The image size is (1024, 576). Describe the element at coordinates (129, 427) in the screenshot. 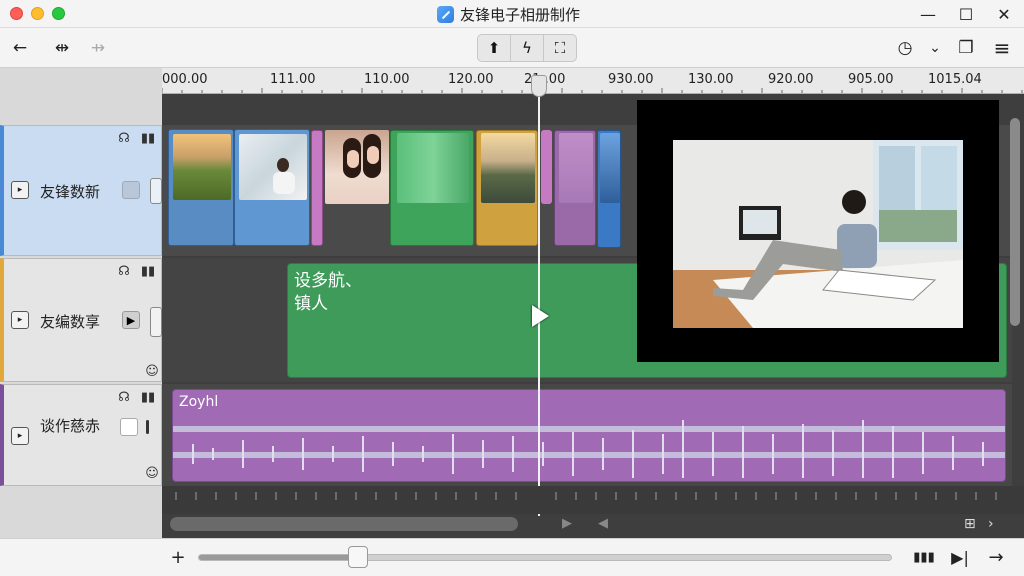

I see `mute-checkbox` at that location.